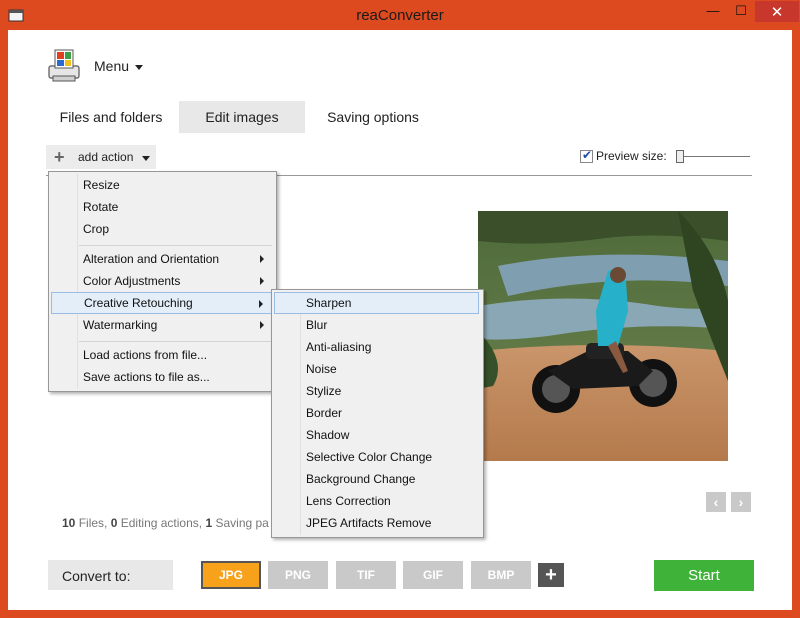 Image resolution: width=800 pixels, height=618 pixels. I want to click on preview-size-checkbox: ✔, so click(586, 155).